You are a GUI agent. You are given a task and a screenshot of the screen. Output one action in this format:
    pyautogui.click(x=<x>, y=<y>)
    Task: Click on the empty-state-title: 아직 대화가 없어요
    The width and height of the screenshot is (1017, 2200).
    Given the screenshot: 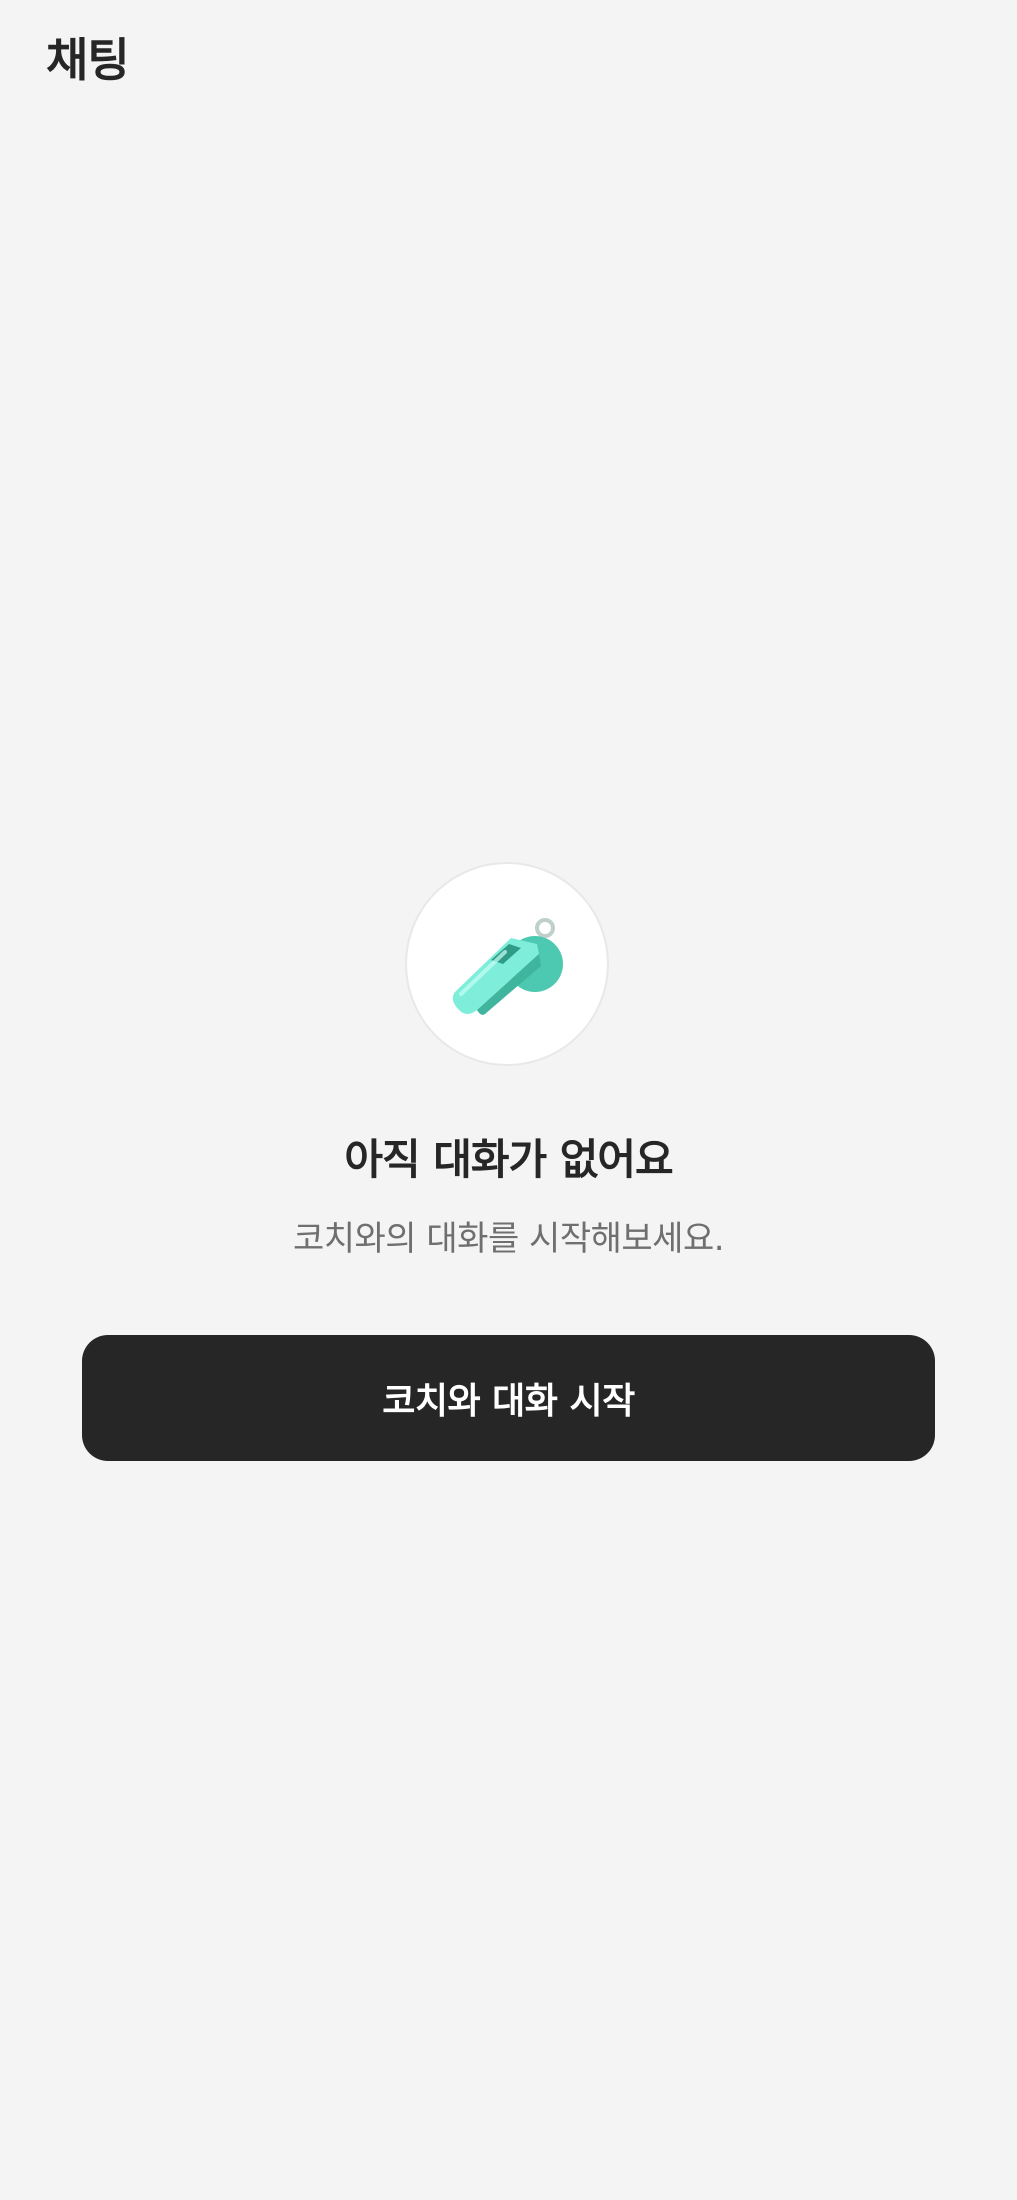 What is the action you would take?
    pyautogui.click(x=508, y=1159)
    